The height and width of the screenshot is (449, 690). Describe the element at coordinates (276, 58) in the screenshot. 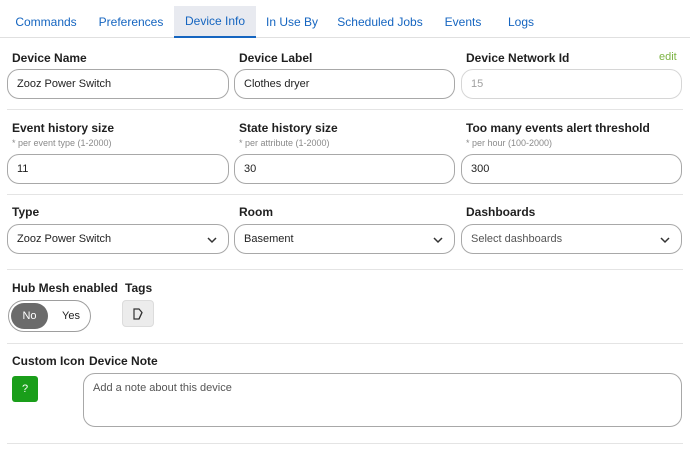

I see `device-label-label: Device Label` at that location.